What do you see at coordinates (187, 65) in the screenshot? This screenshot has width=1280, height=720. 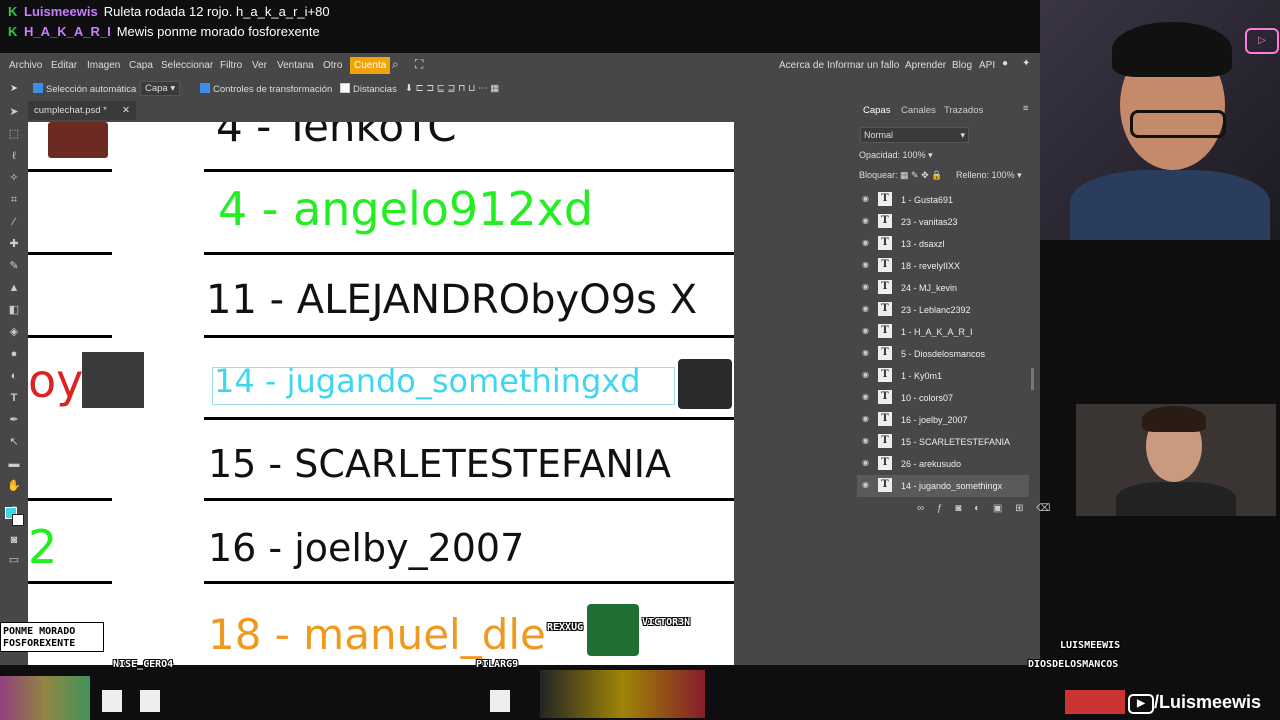 I see `menu-seleccionar: Seleccionar` at bounding box center [187, 65].